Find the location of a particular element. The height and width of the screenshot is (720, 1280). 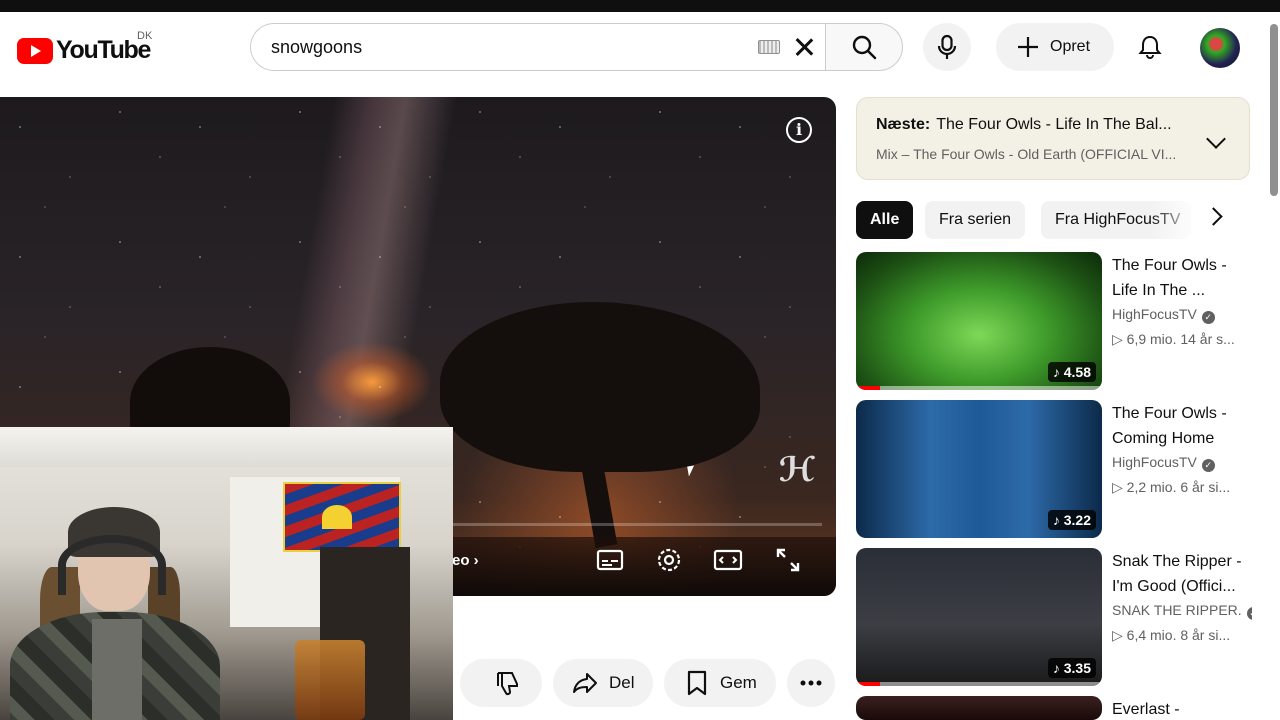

channel-name: SNAK THE RIPPER.✓ is located at coordinates (1182, 611).